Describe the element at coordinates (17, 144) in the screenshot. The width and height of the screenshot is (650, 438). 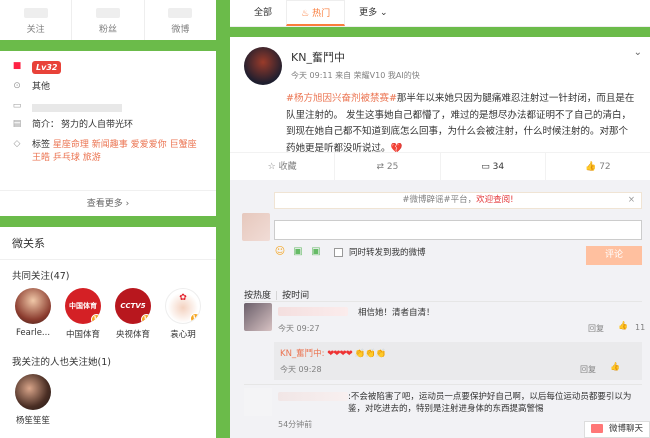
I see `tag-icon: ◇` at that location.